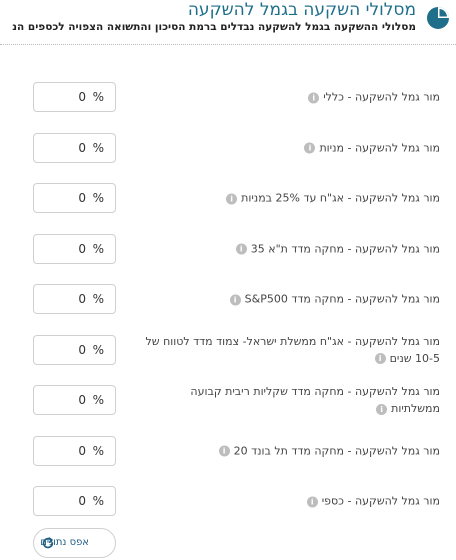 The height and width of the screenshot is (560, 456). I want to click on track-label: מור גמל להשקעה - מניותi, so click(290, 147).